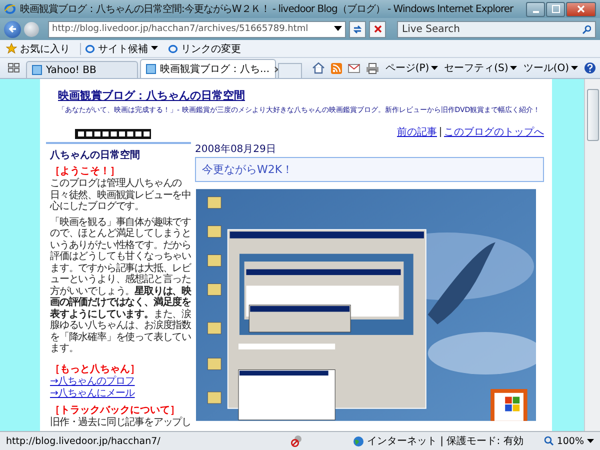 The image size is (600, 450). I want to click on security-zone-text: インターネット | 保護モード: 有効, so click(445, 441).